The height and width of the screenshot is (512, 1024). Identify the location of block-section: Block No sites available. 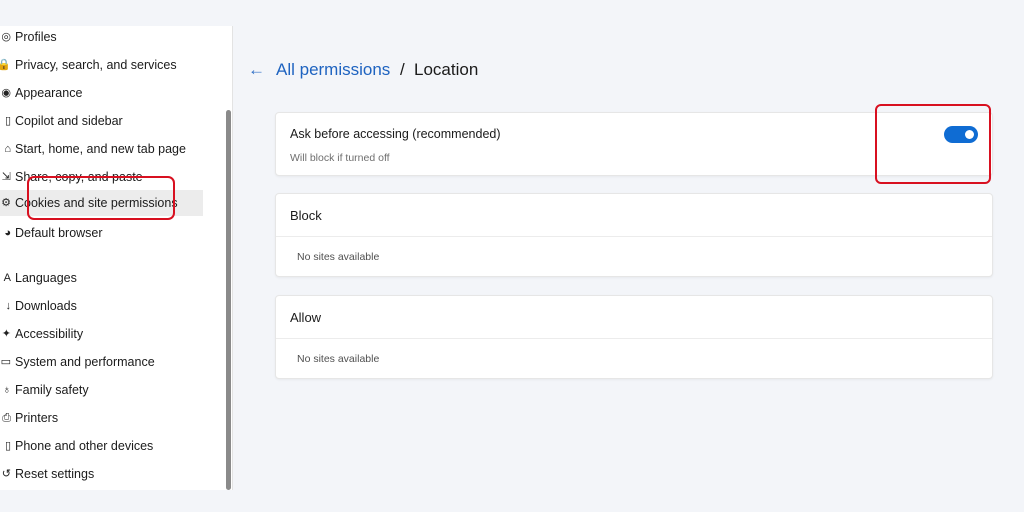
(634, 235).